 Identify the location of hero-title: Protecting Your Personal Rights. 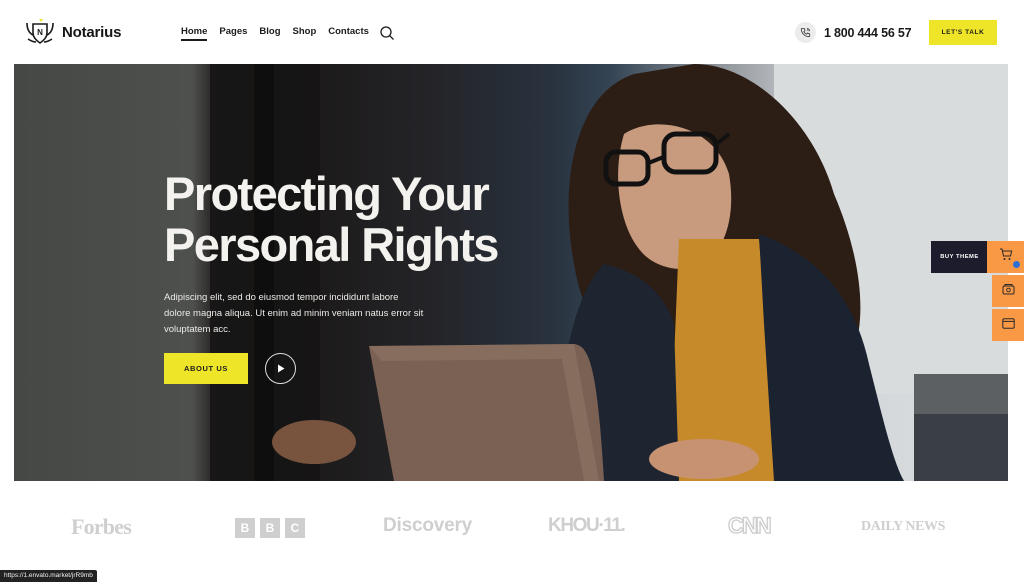
(331, 219).